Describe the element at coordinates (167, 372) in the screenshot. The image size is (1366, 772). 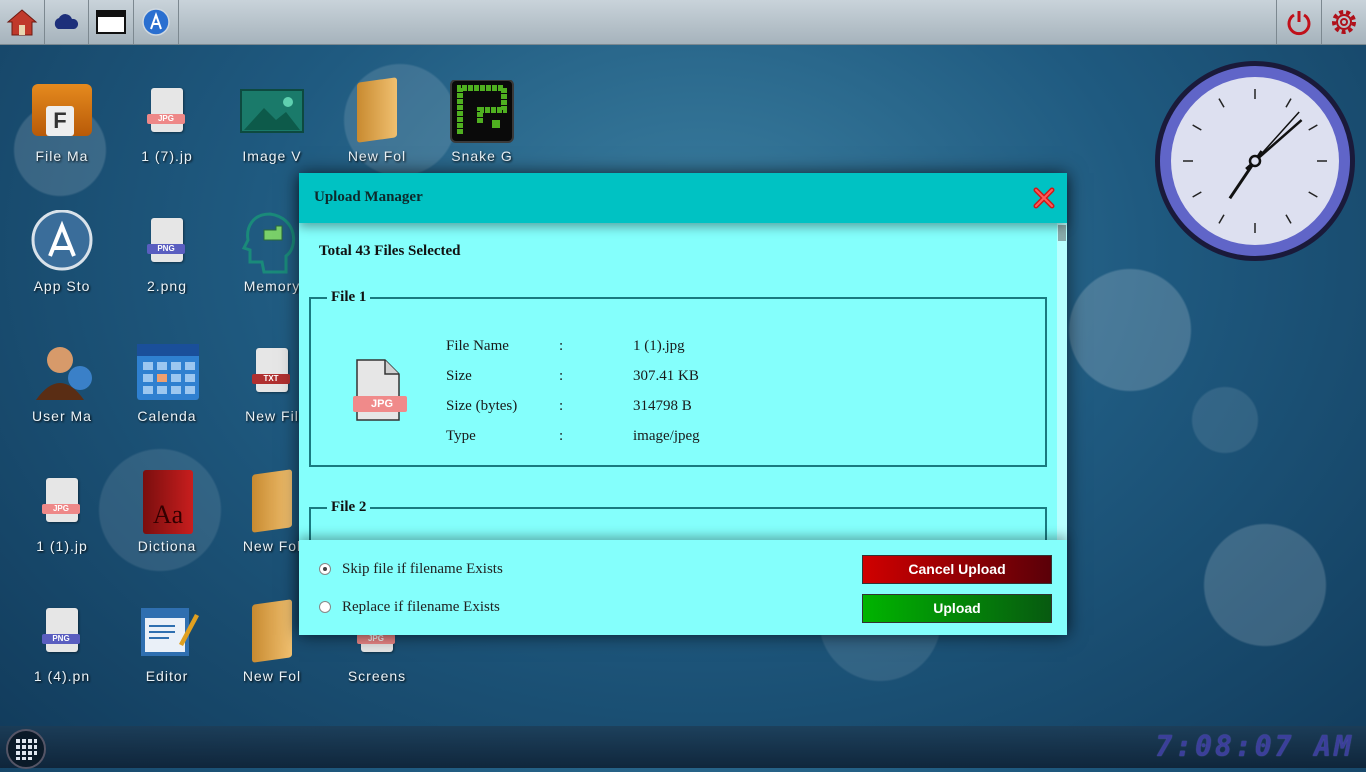
I see `calendar-icon` at that location.